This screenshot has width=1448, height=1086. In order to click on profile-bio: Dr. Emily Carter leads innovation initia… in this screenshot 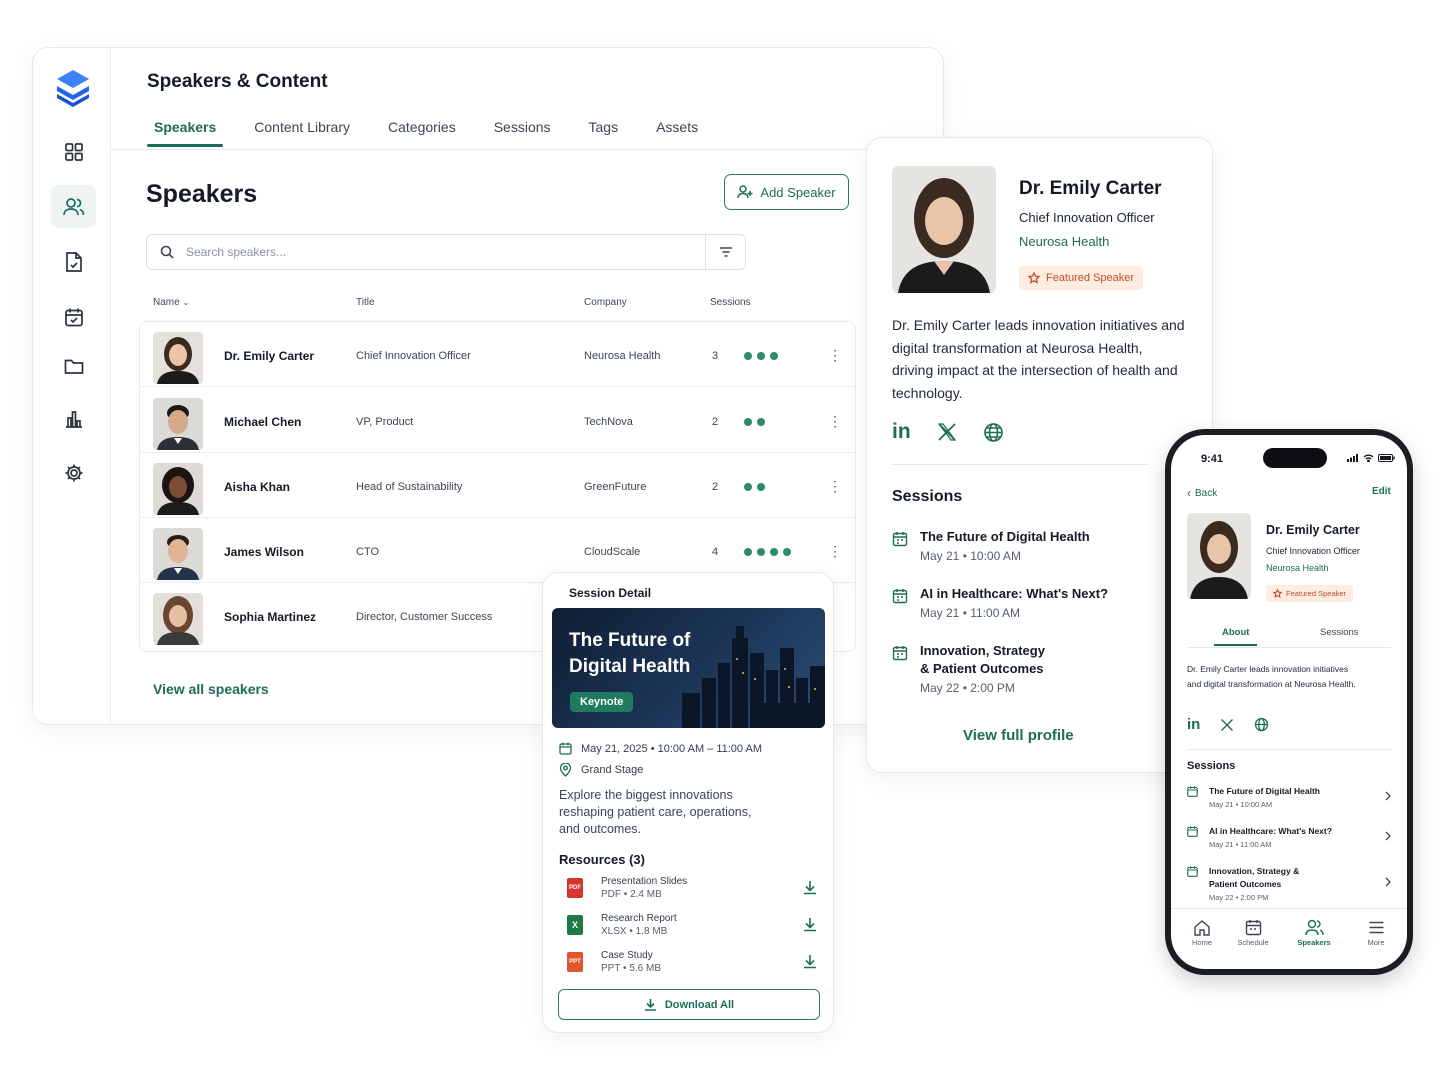, I will do `click(1271, 676)`.